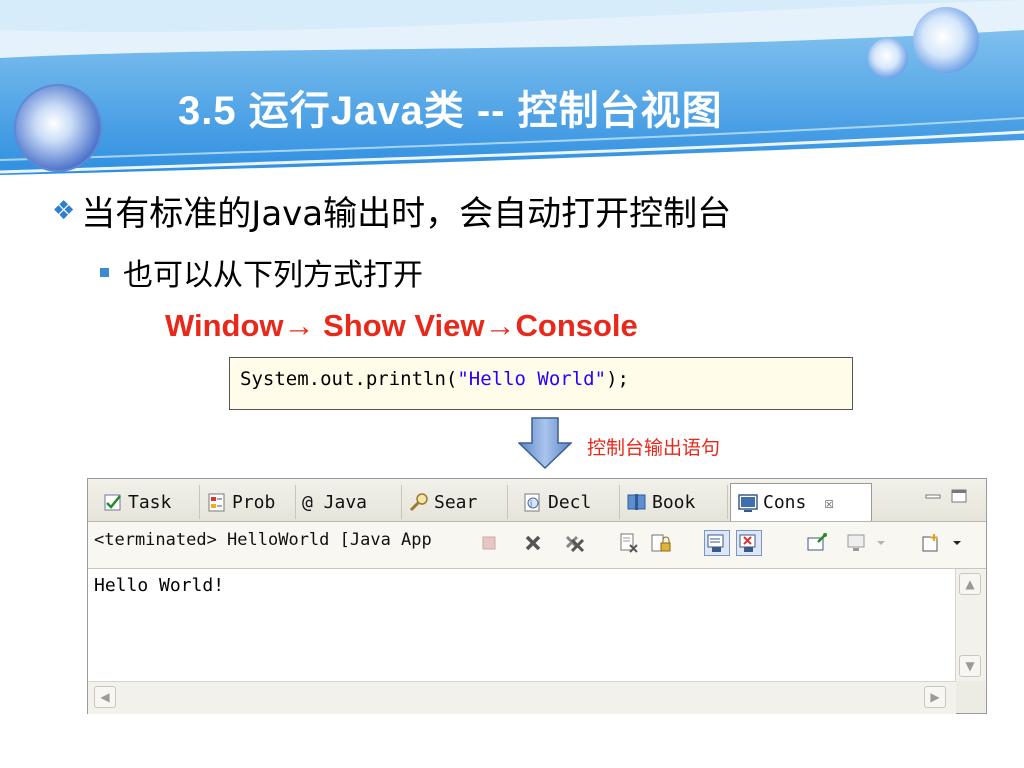 This screenshot has width=1024, height=768. I want to click on display-dropdown-button, so click(881, 543).